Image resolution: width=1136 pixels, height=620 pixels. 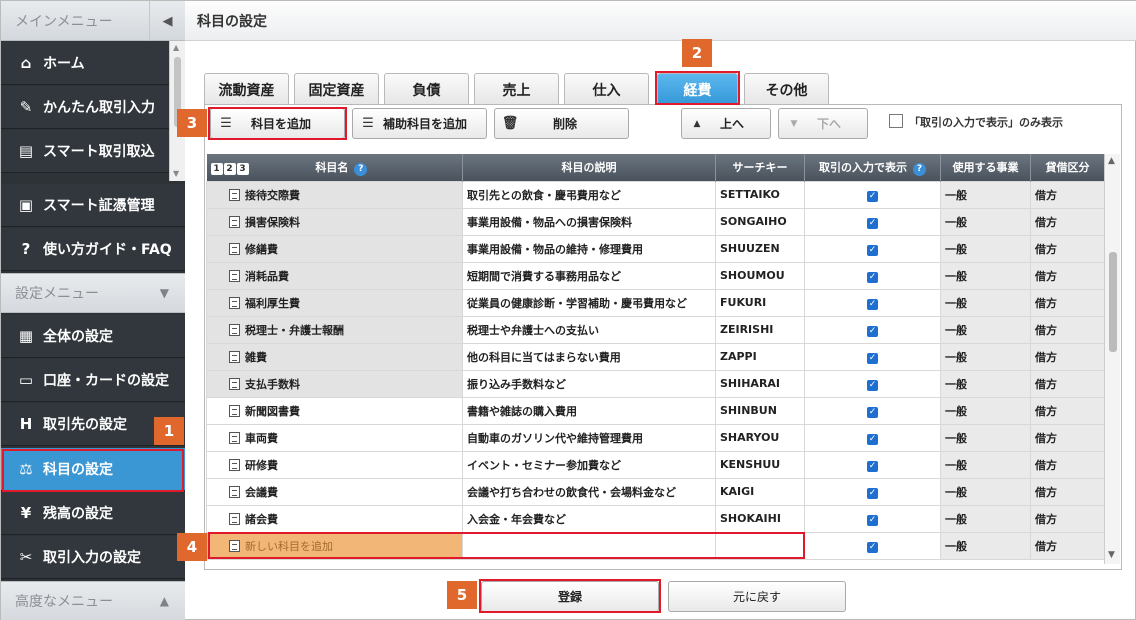 I want to click on table-row: 雑費 他の科目に当てはまらない費用 ZAPPI ✓ 一般 借方, so click(x=655, y=356).